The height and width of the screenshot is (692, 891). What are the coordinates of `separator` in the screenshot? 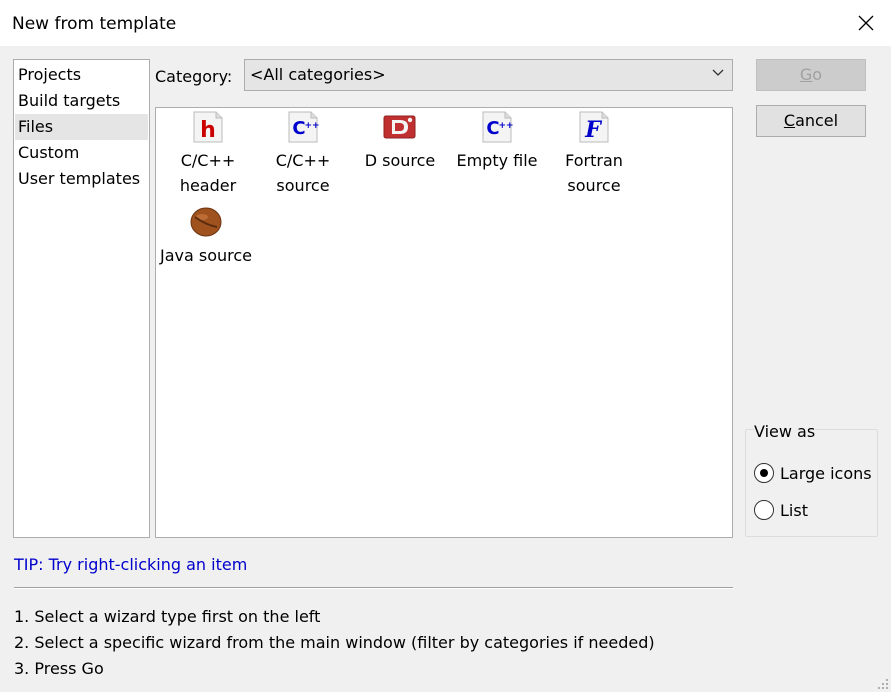 It's located at (373, 588).